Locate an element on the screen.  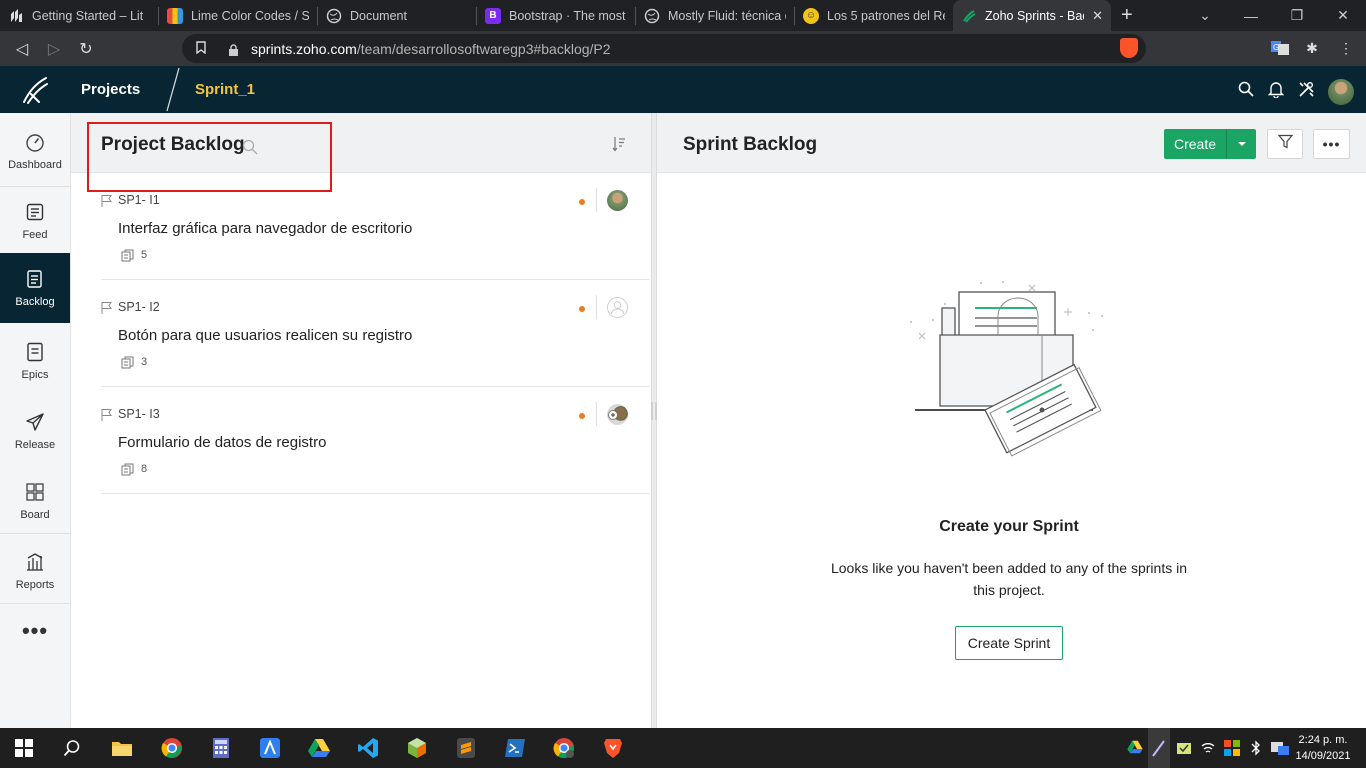
sidebar-item-epics: Epics is located at coordinates (35, 361).